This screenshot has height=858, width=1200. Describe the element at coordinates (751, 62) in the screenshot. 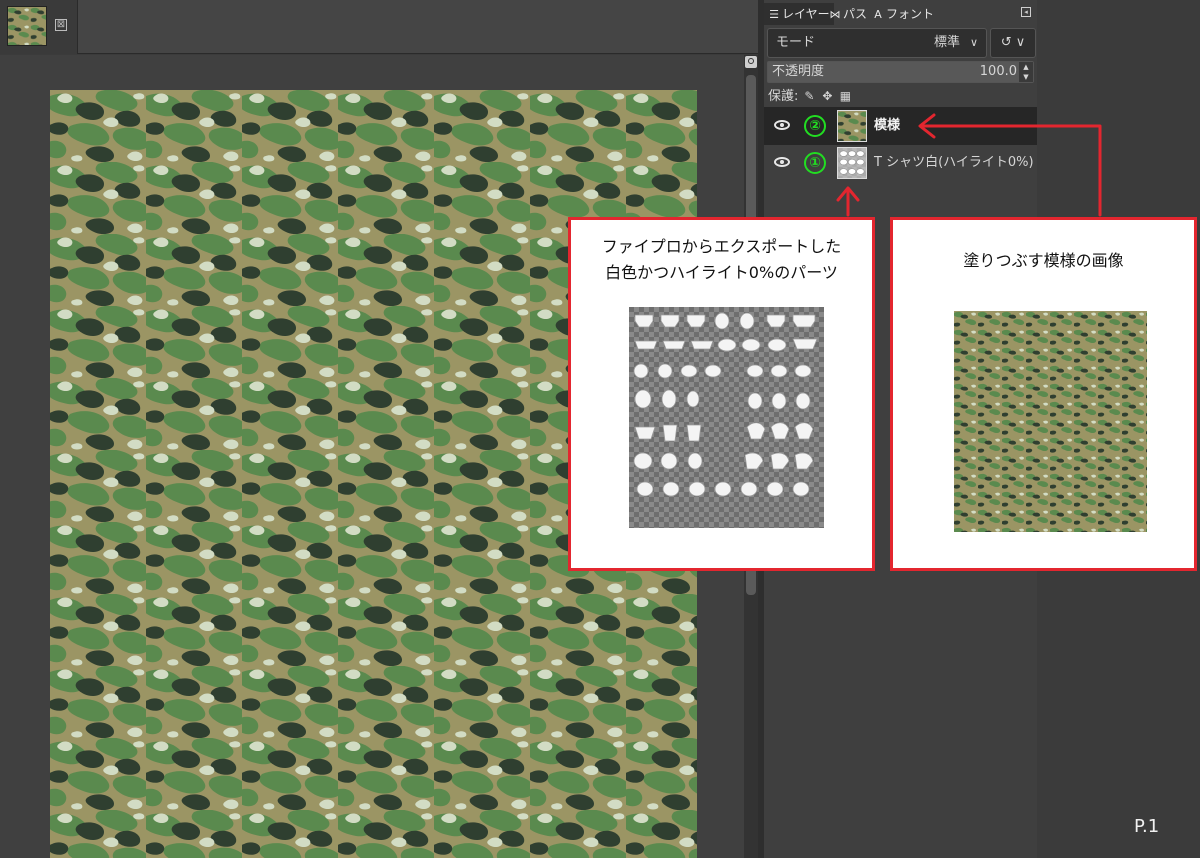

I see `zoom-navigate-icon` at that location.